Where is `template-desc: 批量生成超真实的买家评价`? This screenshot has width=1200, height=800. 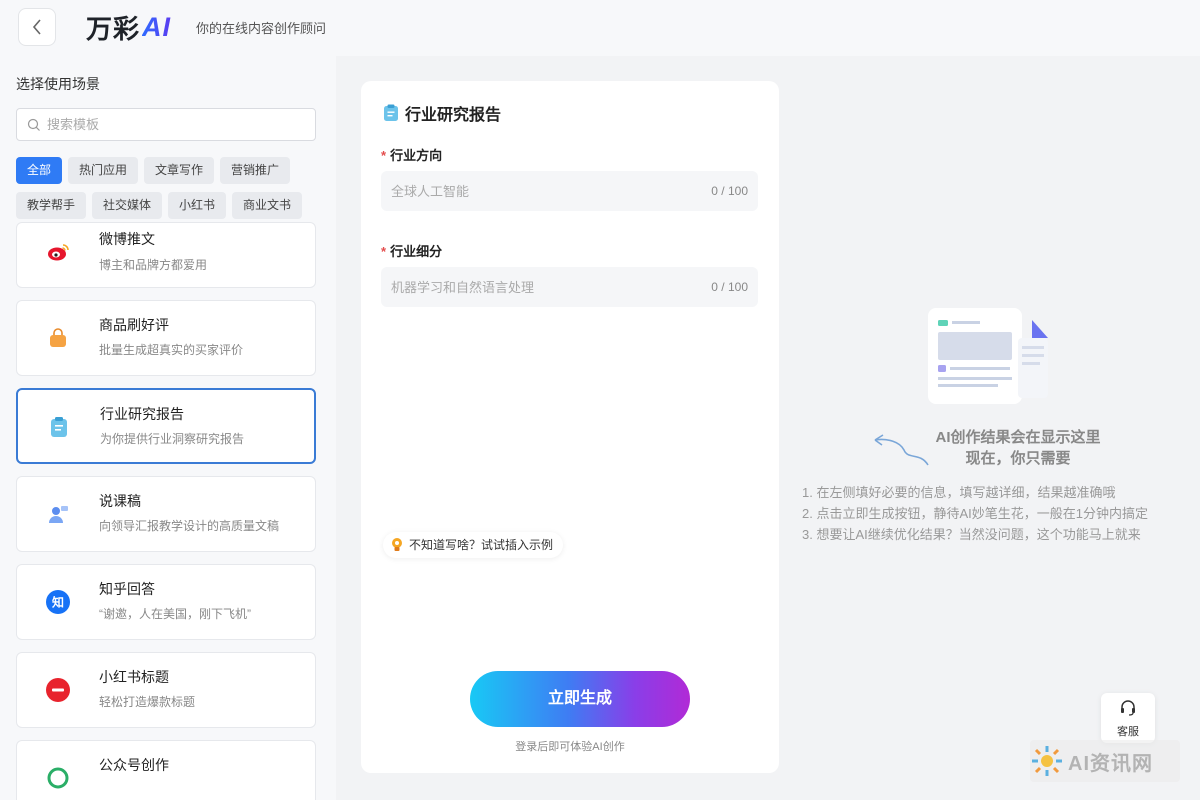 template-desc: 批量生成超真实的买家评价 is located at coordinates (171, 350).